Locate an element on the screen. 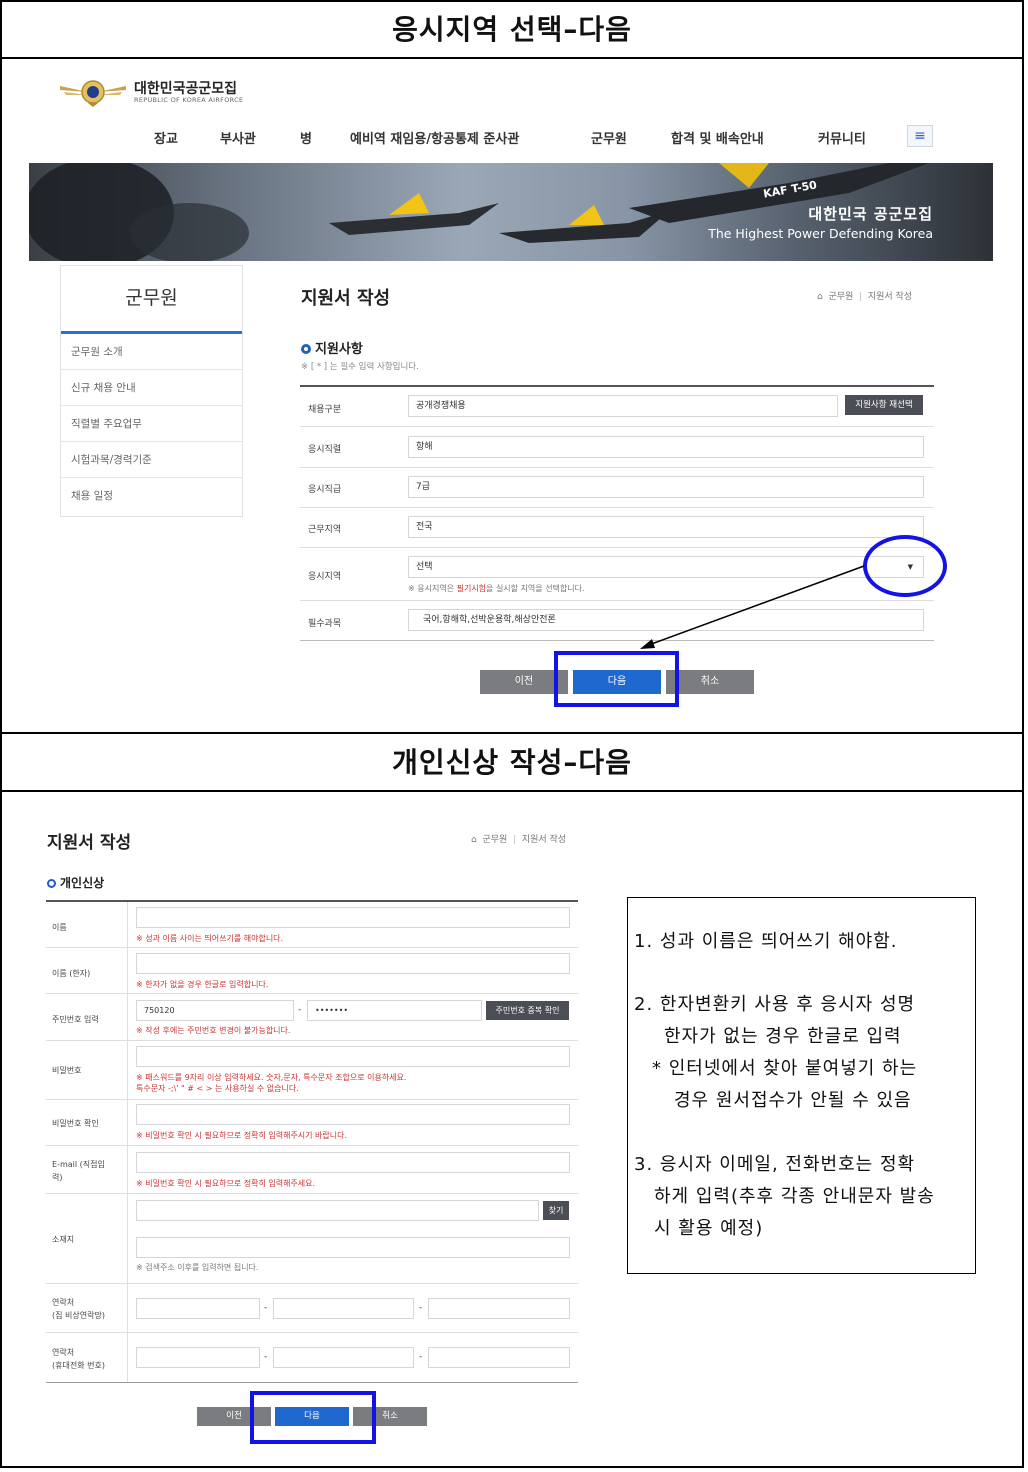 This screenshot has height=1472, width=1028. instruction-2d: 경우 원서접수가 안될 수 있음 is located at coordinates (793, 1100).